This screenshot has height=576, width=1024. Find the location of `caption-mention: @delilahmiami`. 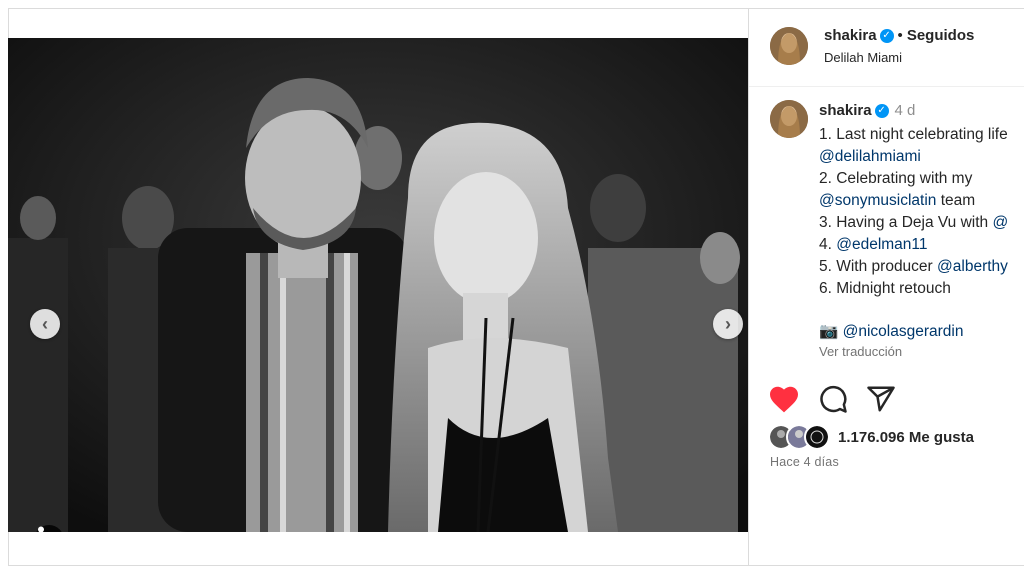

caption-mention: @delilahmiami is located at coordinates (870, 156).